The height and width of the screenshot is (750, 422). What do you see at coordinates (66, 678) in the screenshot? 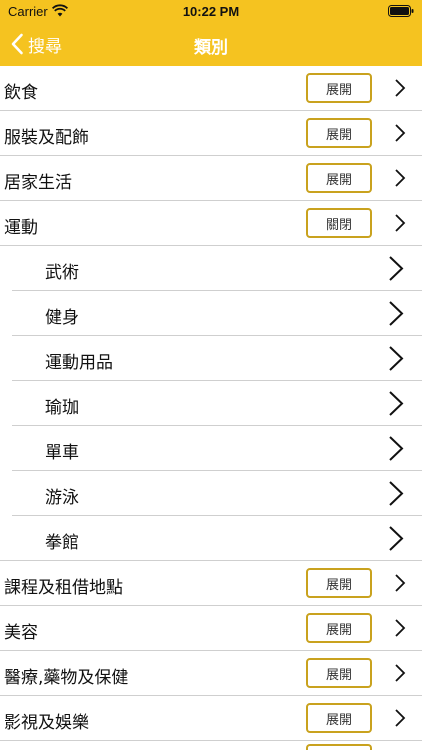
I see `category-label: 醫療,藥物及保健` at bounding box center [66, 678].